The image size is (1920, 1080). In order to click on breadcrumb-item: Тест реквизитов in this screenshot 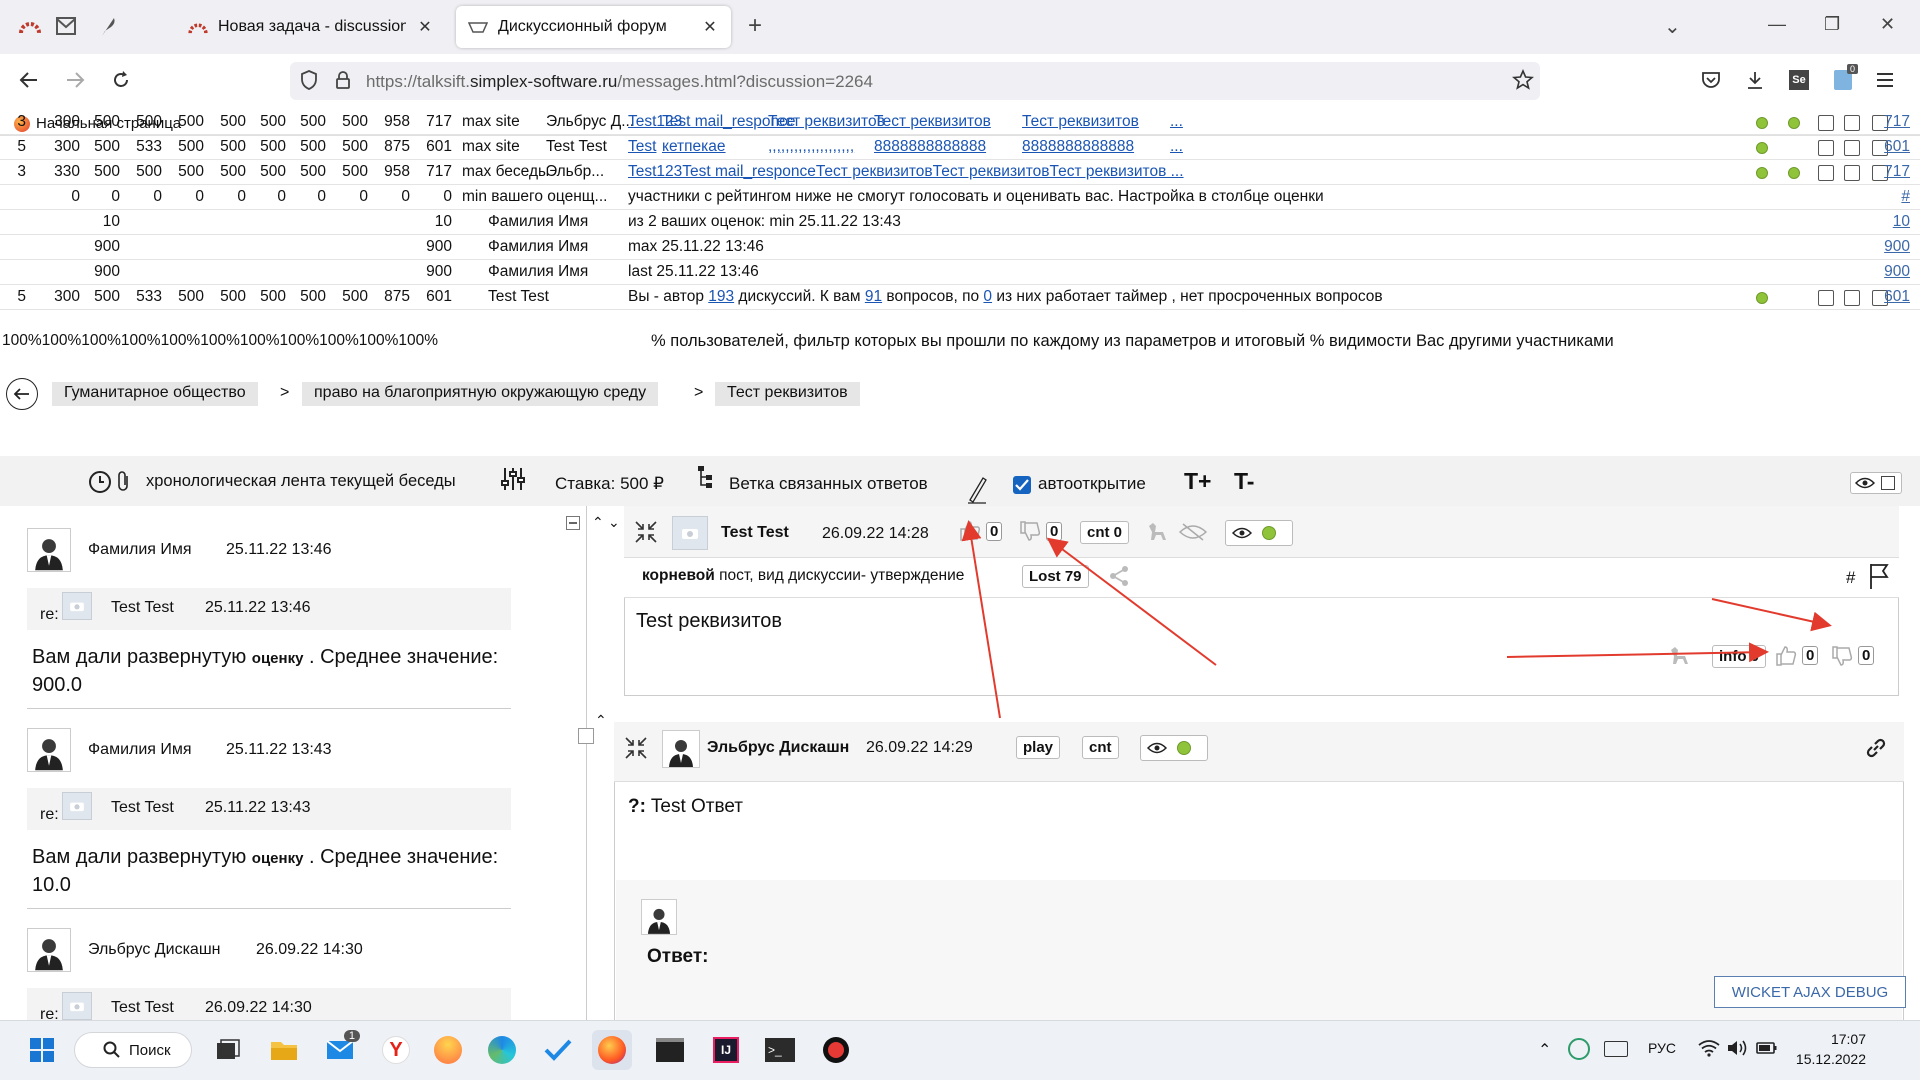, I will do `click(787, 394)`.